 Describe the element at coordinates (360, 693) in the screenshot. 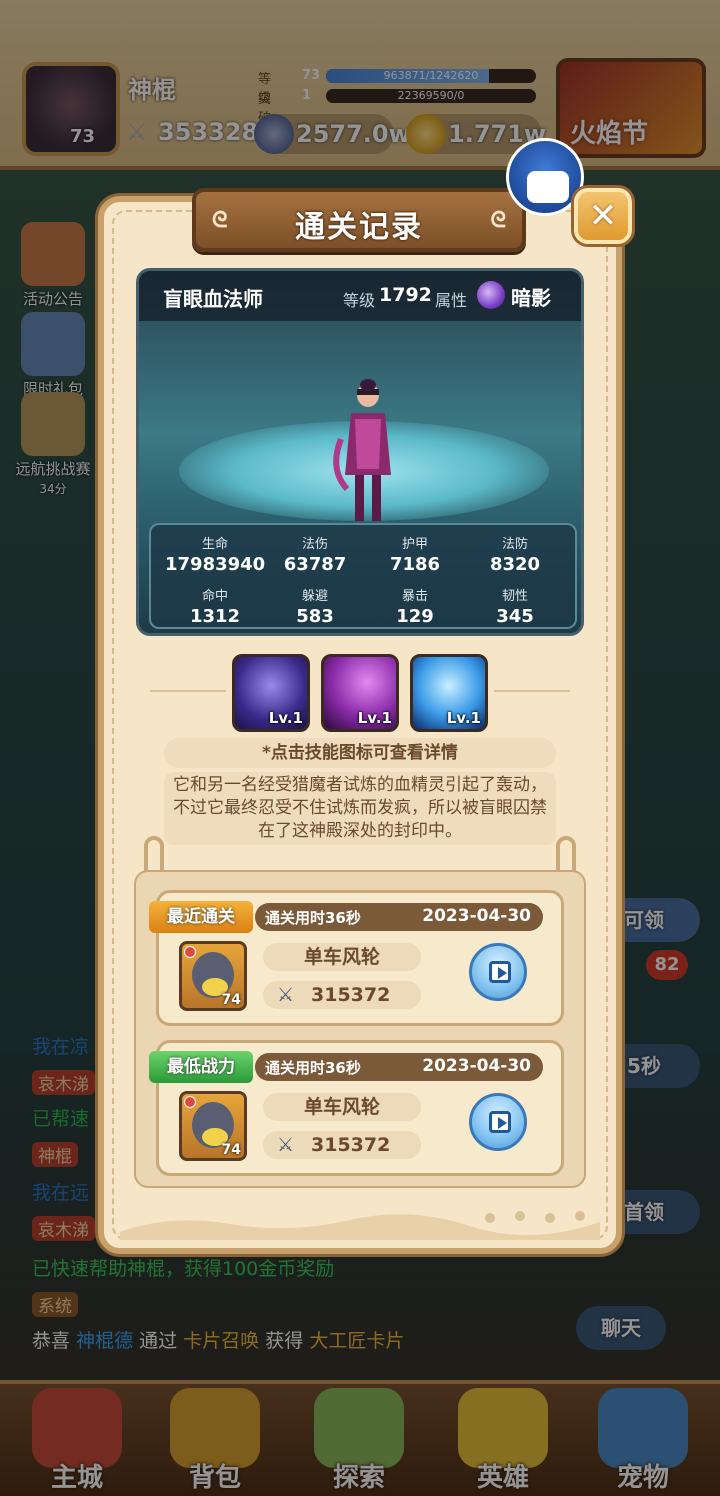

I see `claw-skill-icon: Lv.1` at that location.